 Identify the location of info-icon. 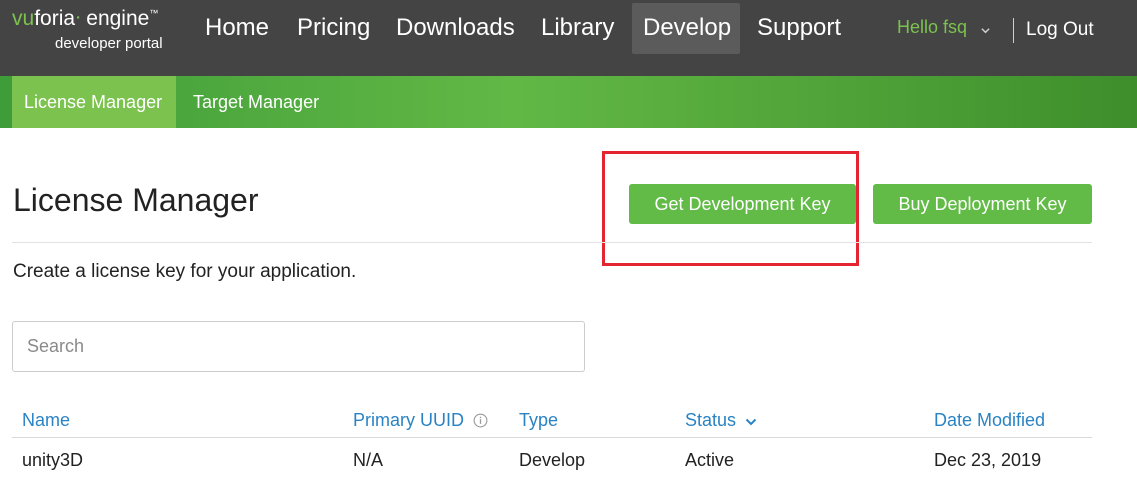
(480, 420).